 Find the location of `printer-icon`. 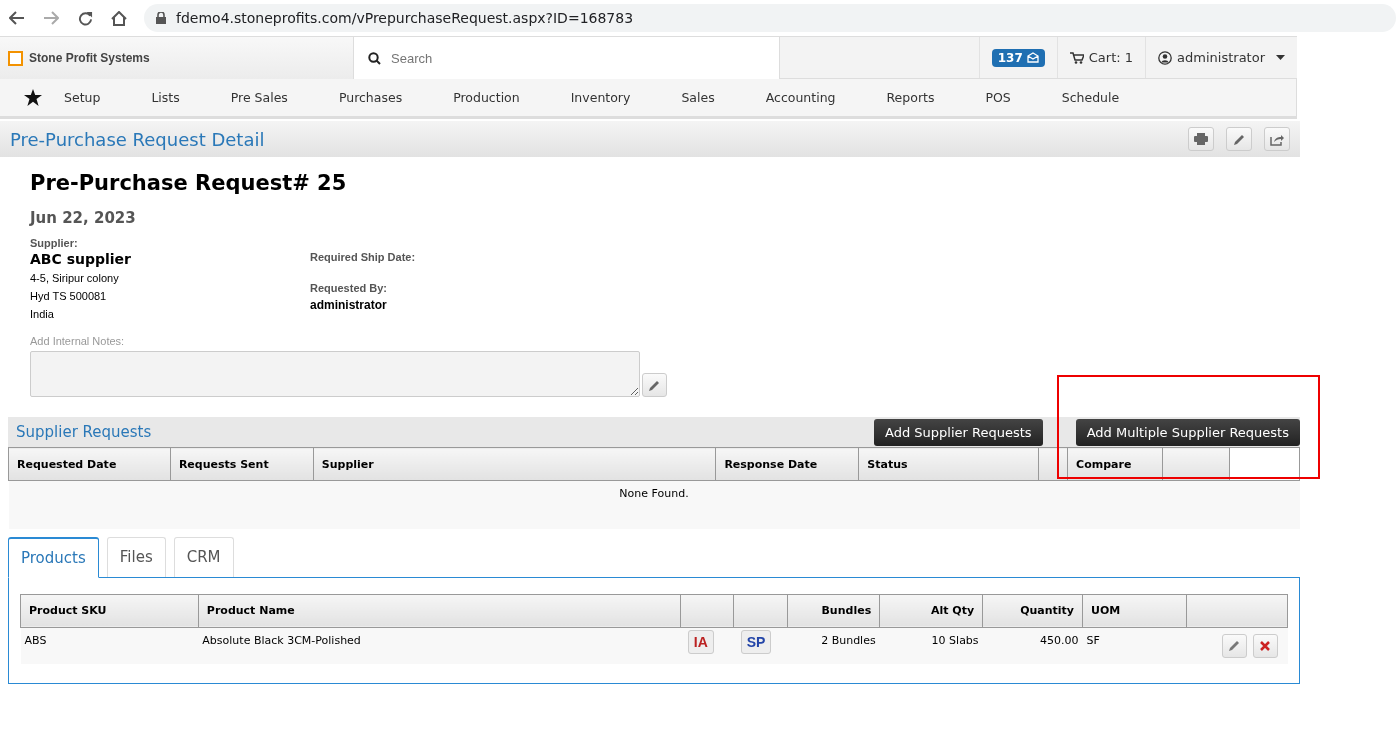

printer-icon is located at coordinates (1201, 139).